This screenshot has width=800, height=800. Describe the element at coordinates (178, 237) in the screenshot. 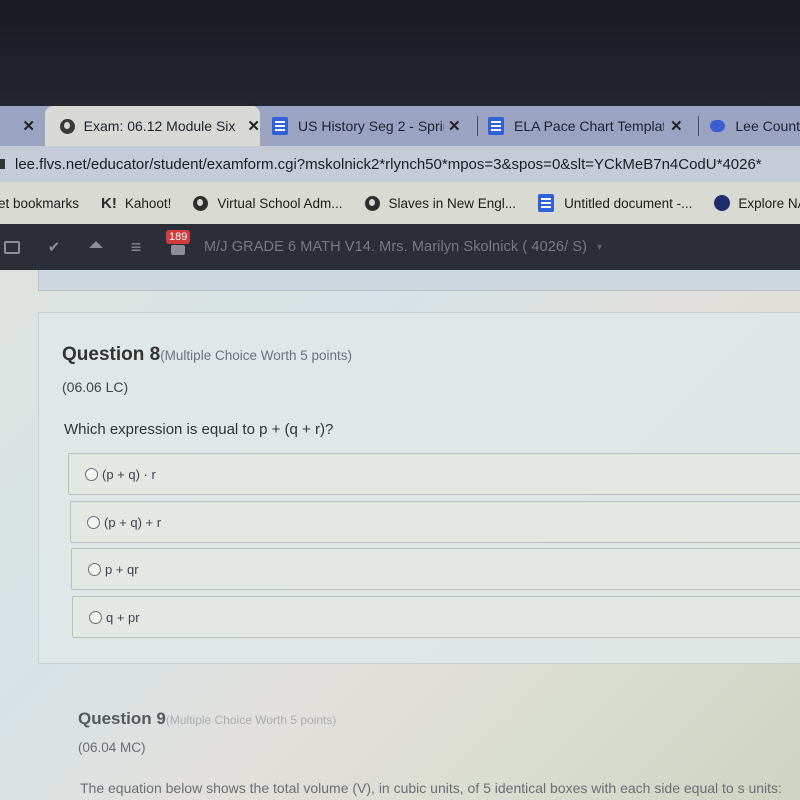

I see `mail-badge: 189` at that location.